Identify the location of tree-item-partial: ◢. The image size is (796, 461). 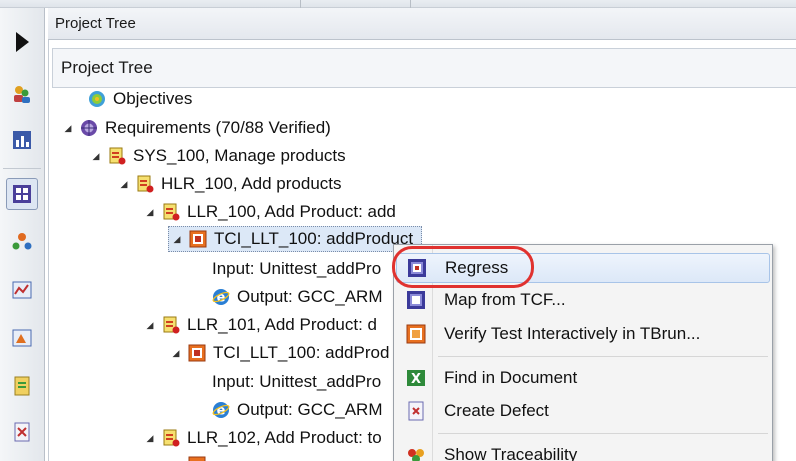
(190, 456).